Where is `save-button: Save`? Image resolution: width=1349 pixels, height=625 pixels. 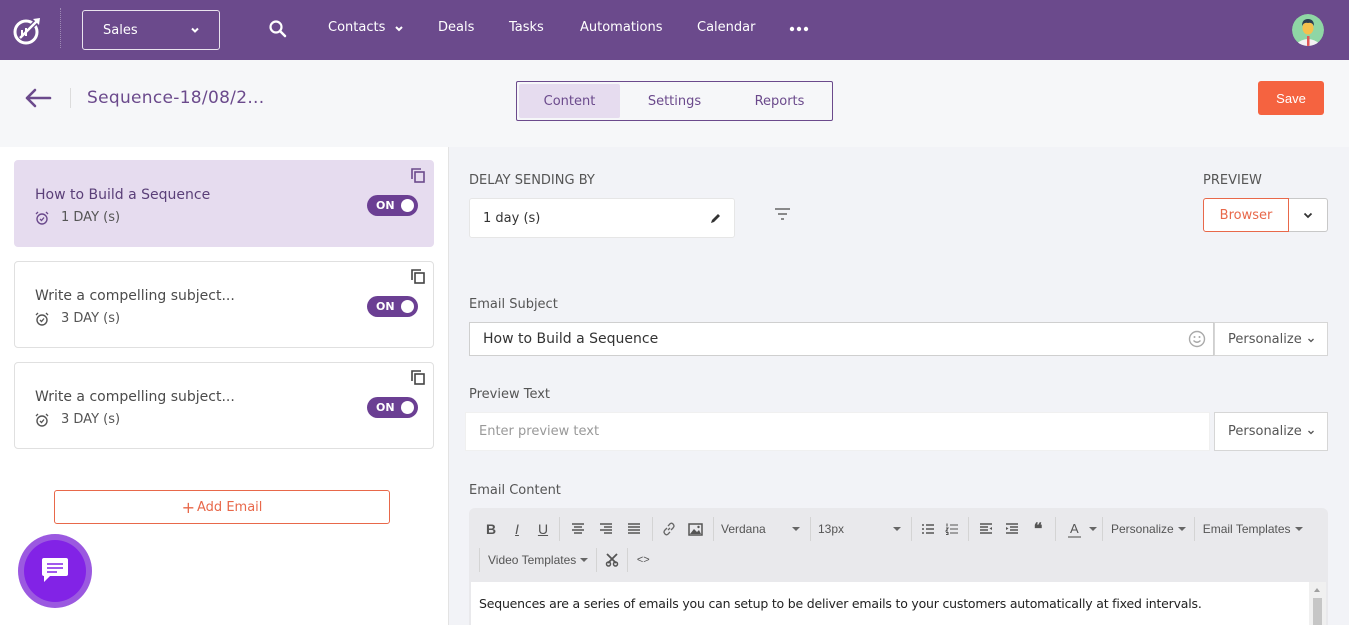
save-button: Save is located at coordinates (1291, 98).